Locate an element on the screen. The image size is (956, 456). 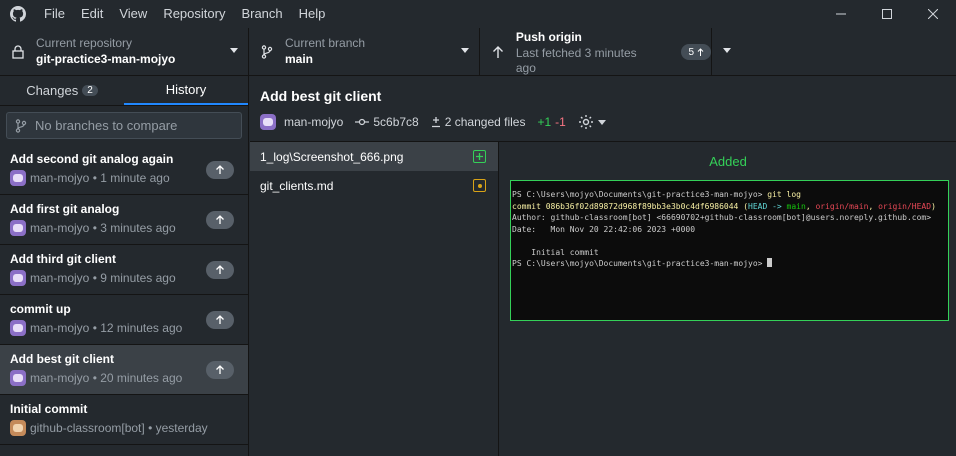
commit-sha: 5c6b7c8 is located at coordinates (387, 122).